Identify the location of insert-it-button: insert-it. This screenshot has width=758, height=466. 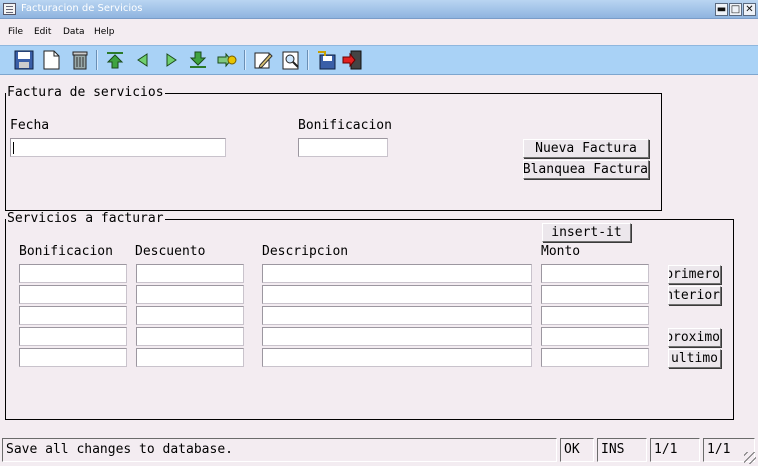
(586, 232).